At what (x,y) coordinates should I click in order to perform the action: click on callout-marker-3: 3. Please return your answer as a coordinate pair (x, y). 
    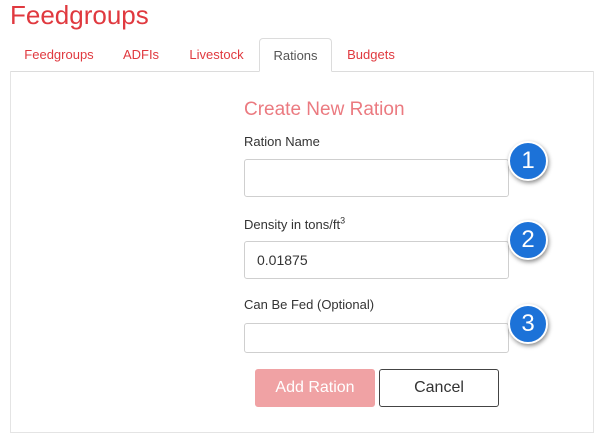
    Looking at the image, I should click on (528, 324).